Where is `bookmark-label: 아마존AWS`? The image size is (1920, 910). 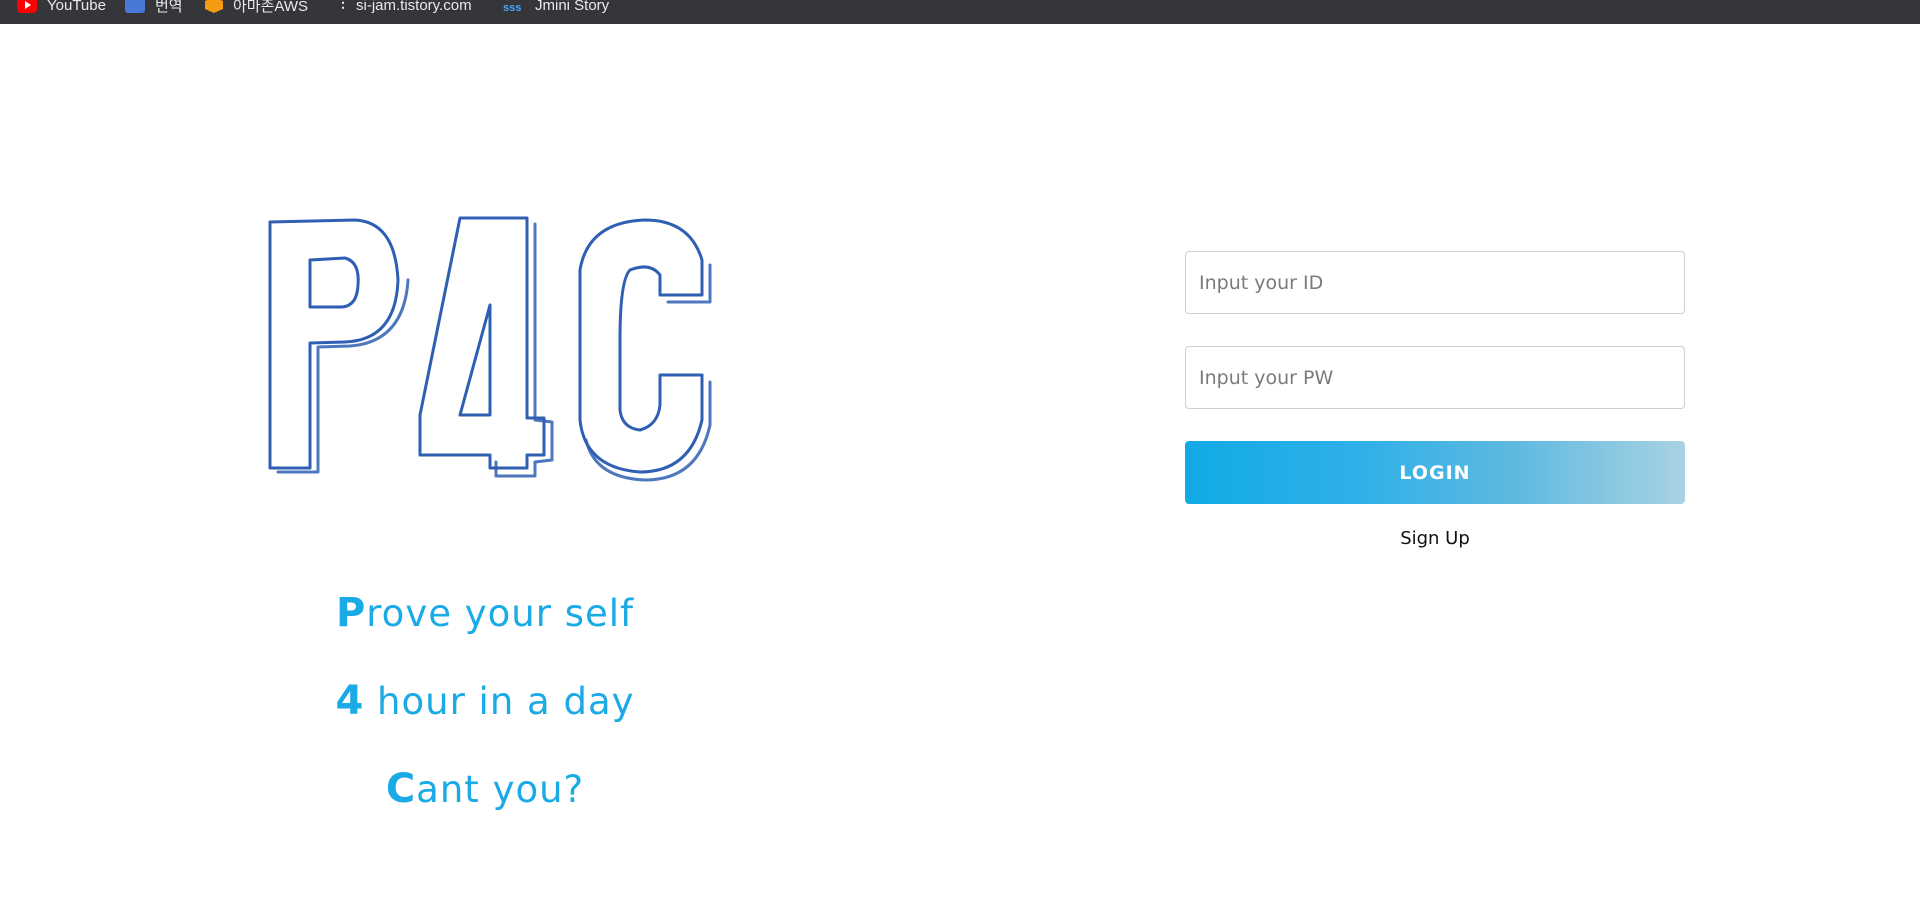
bookmark-label: 아마존AWS is located at coordinates (271, 7).